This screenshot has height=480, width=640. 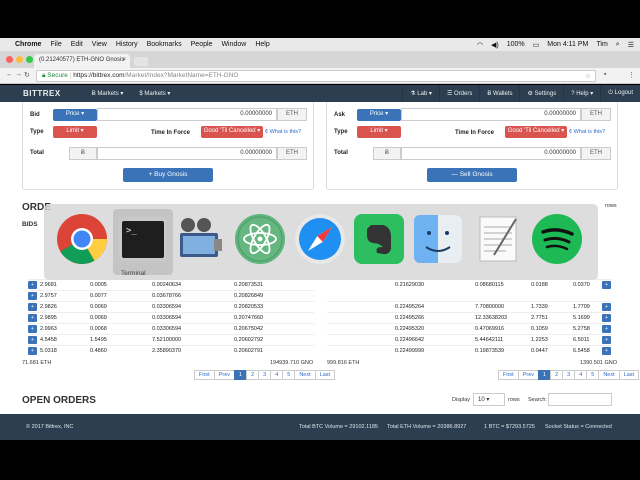 I want to click on asks-page-last: Last, so click(x=629, y=375).